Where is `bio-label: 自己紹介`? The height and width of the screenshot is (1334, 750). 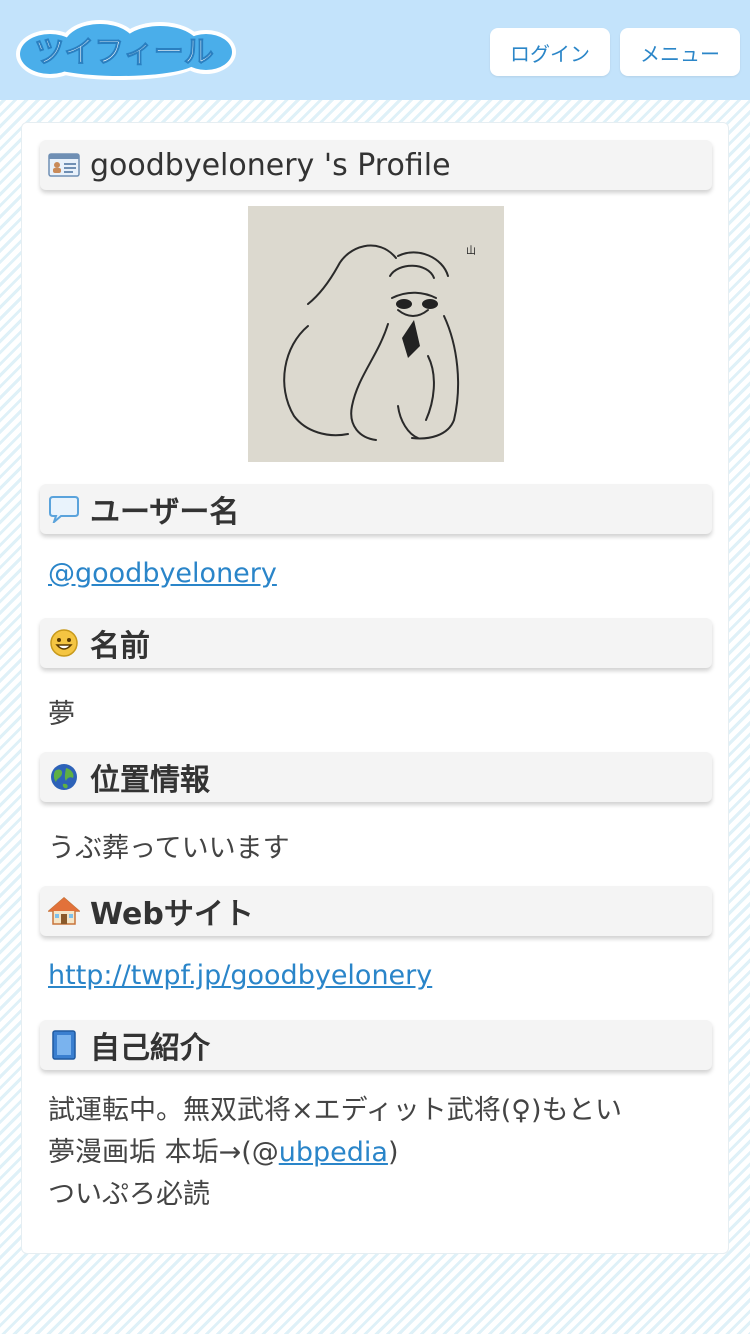 bio-label: 自己紹介 is located at coordinates (150, 1048).